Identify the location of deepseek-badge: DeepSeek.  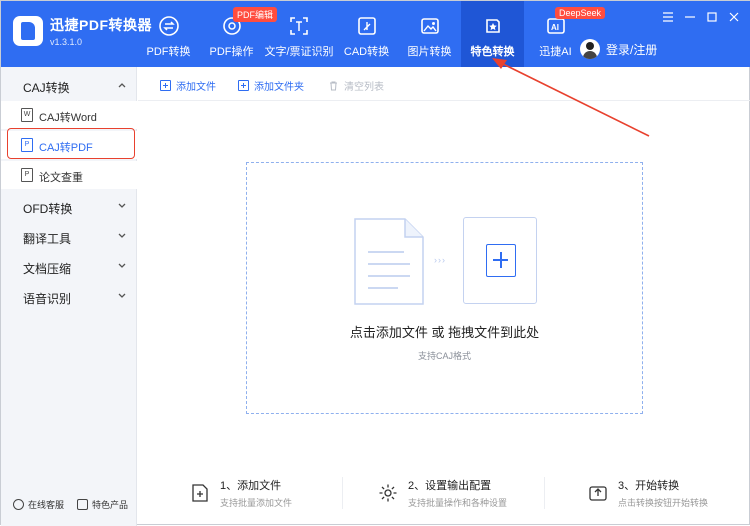
(580, 13).